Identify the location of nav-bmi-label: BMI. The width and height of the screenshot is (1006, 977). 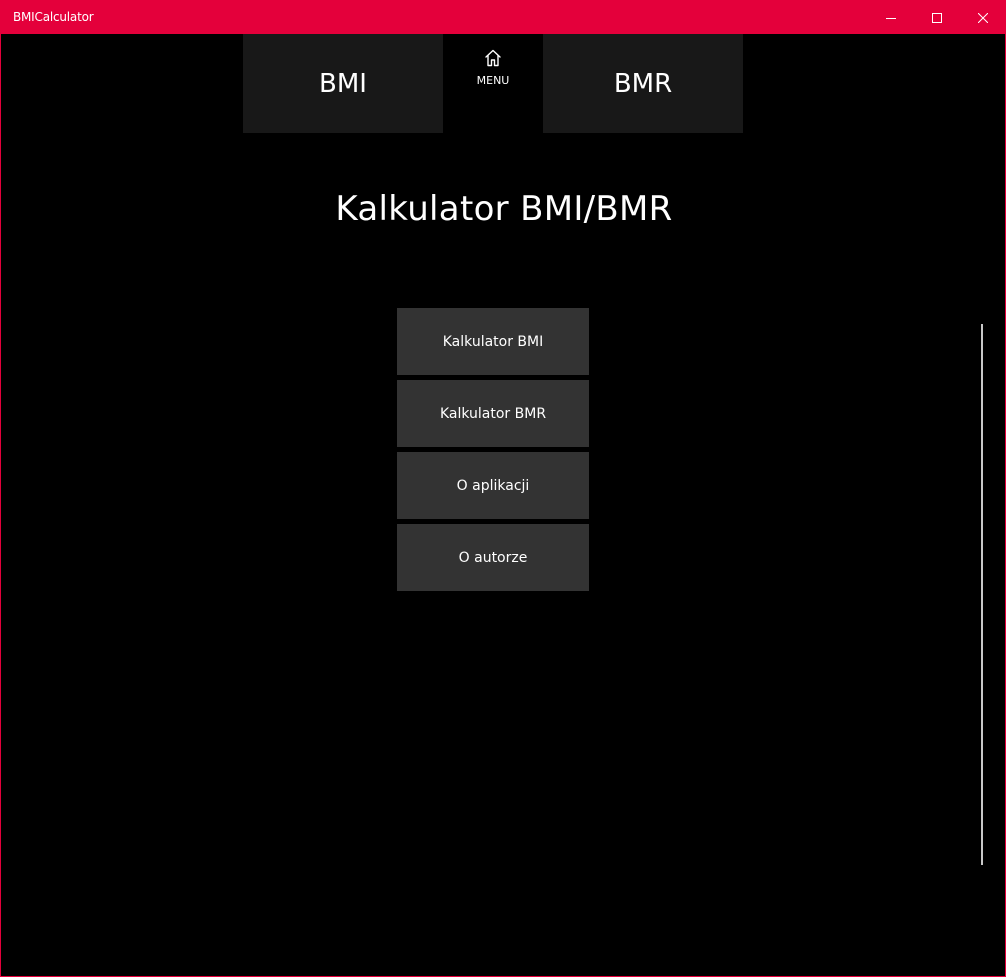
(343, 83).